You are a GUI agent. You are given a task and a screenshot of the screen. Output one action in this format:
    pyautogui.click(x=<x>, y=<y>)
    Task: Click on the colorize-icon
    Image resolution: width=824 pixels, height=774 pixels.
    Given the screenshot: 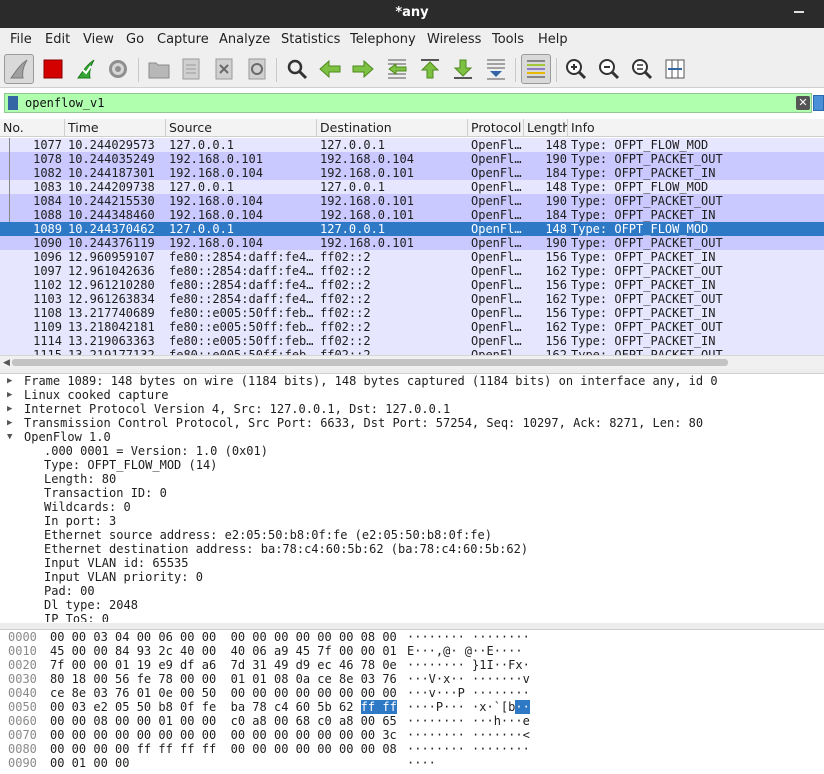 What is the action you would take?
    pyautogui.click(x=536, y=69)
    